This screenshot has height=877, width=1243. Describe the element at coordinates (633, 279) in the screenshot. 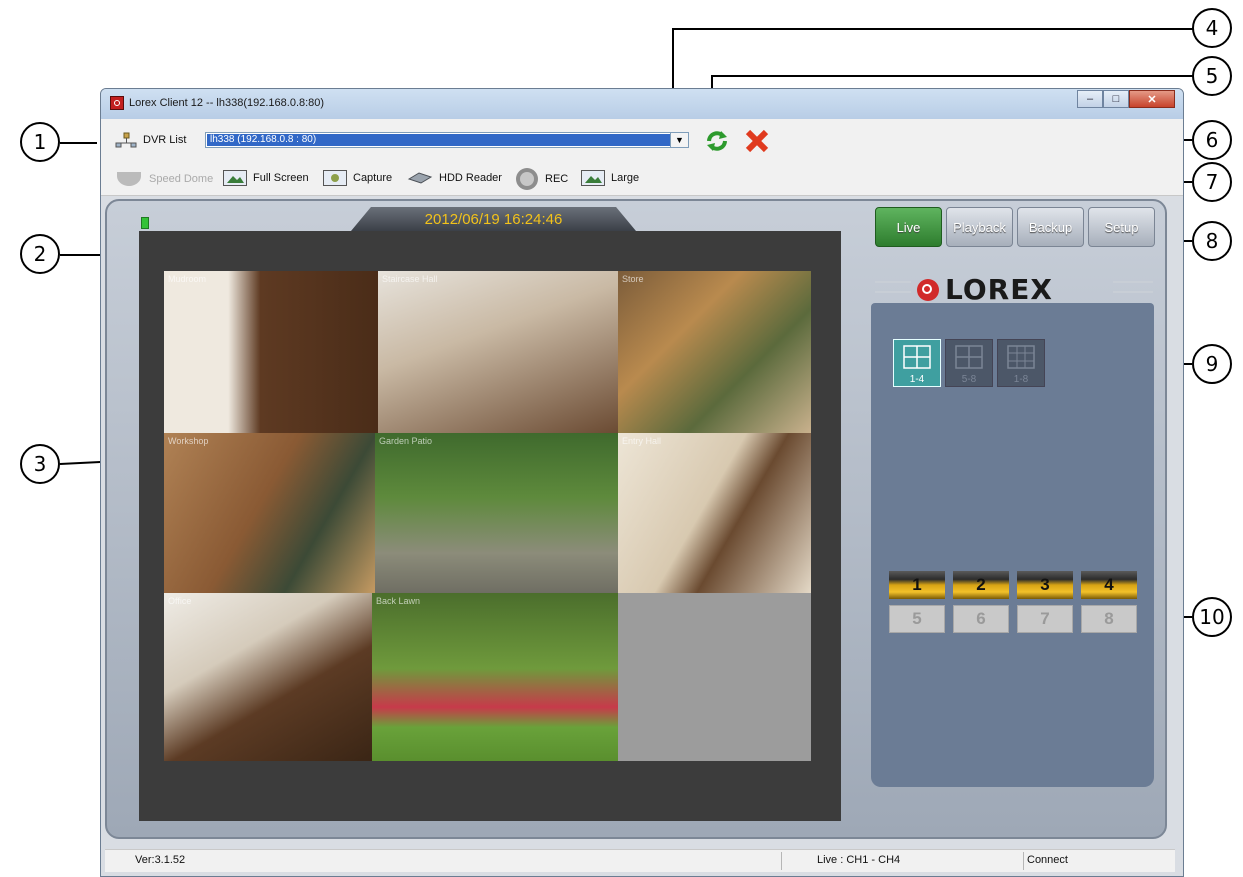

I see `camera-name: Store` at that location.